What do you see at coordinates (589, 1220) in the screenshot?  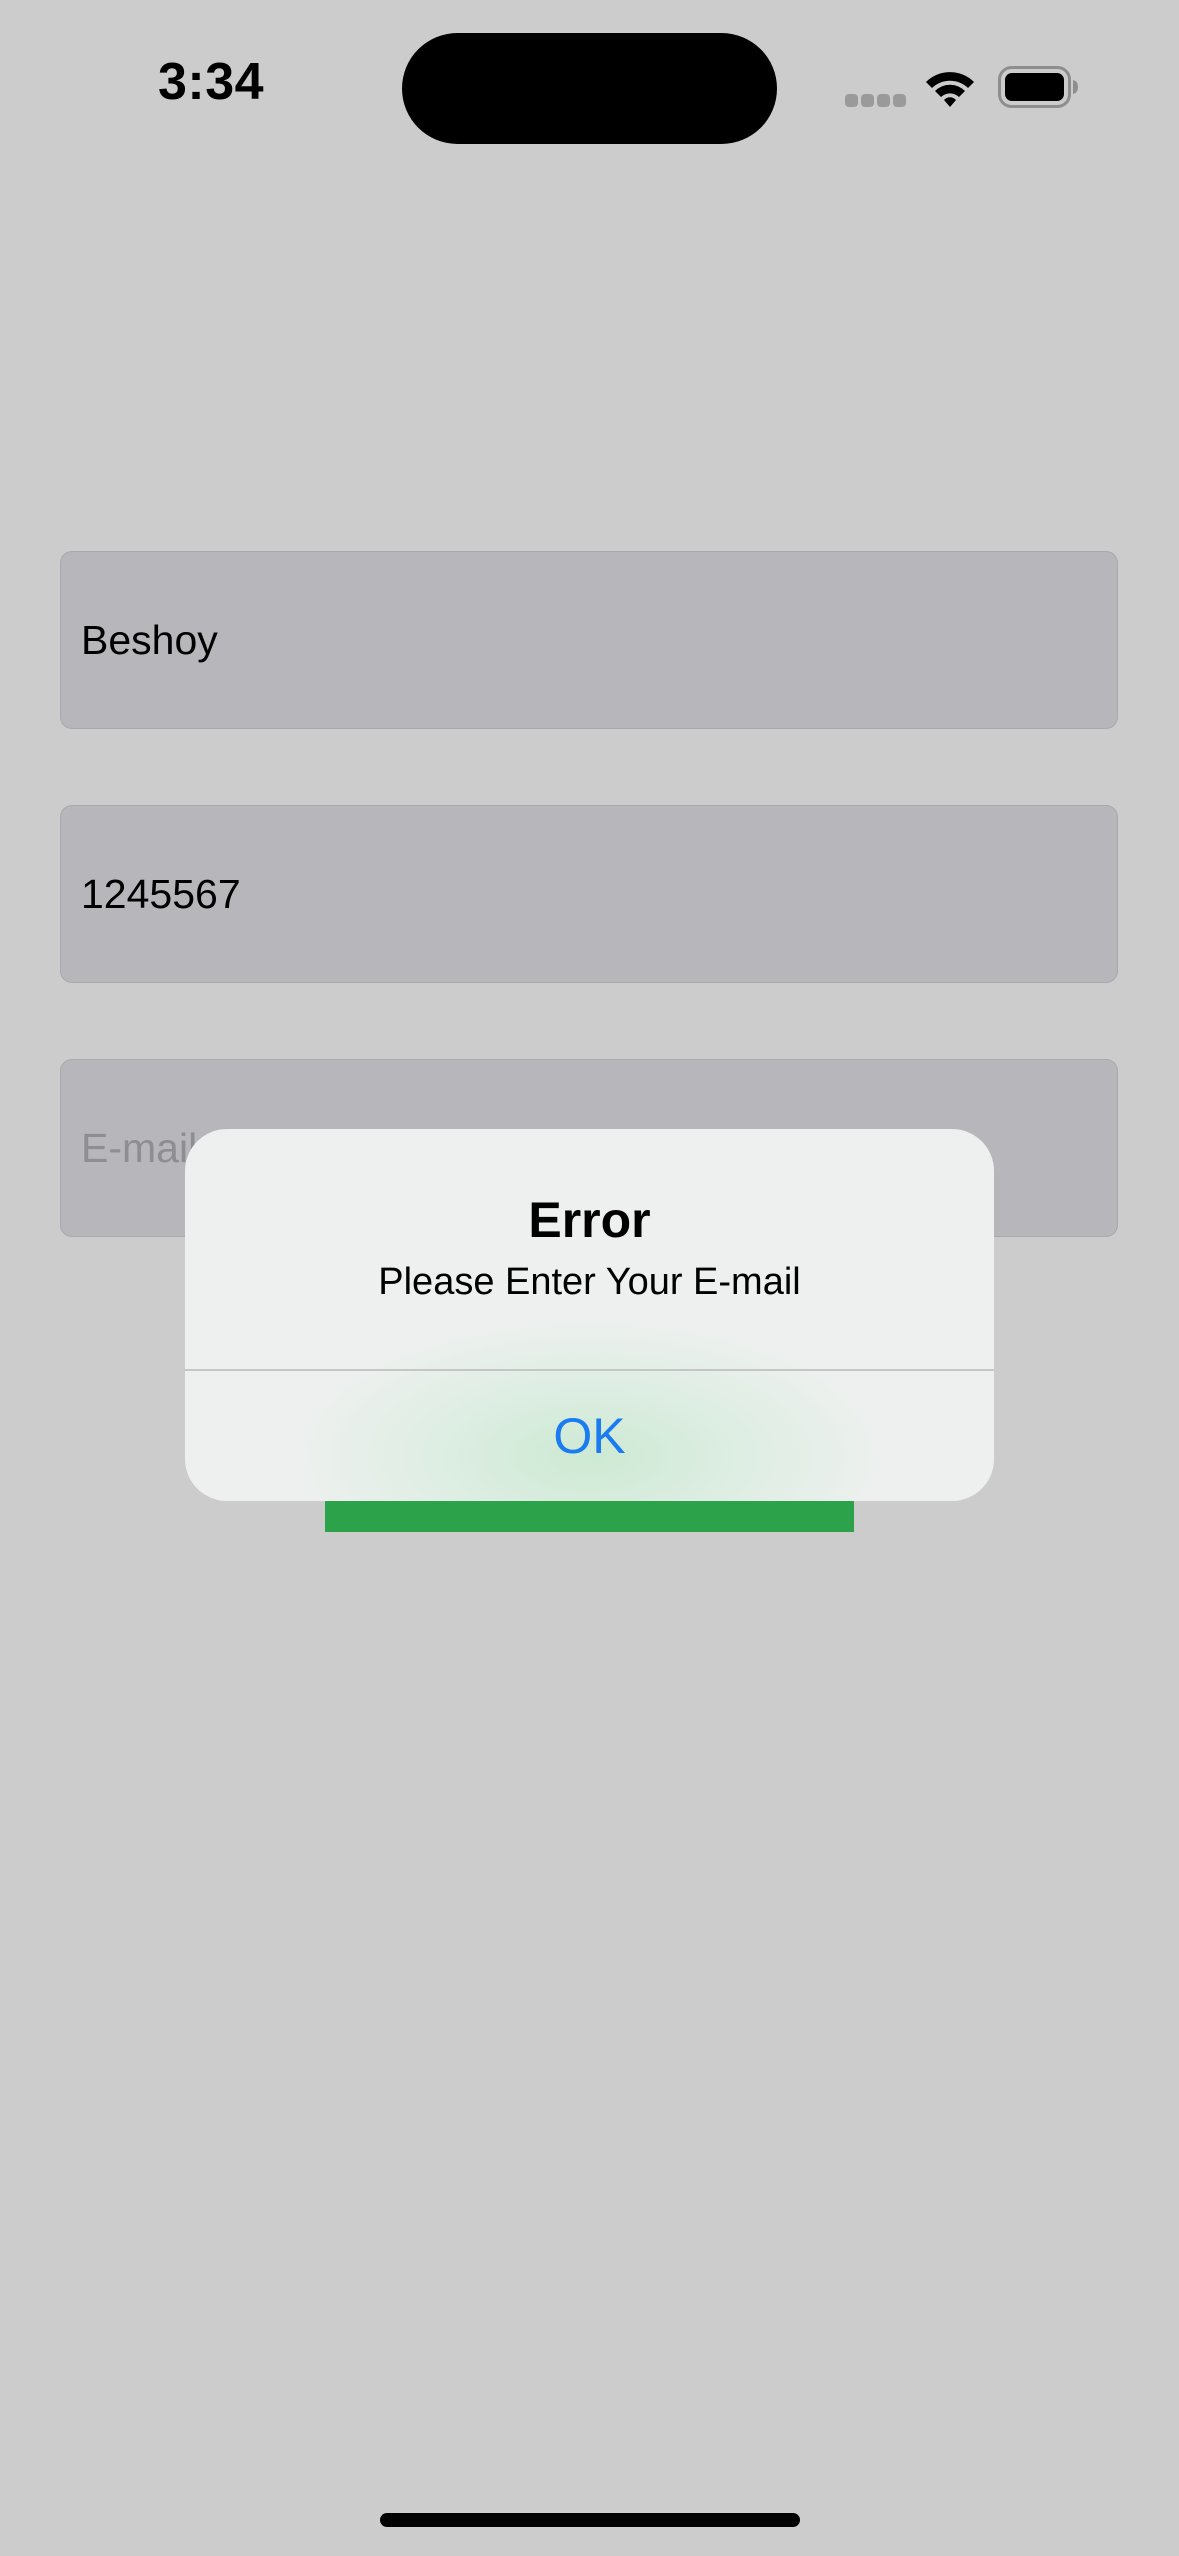 I see `alert-title: Error` at bounding box center [589, 1220].